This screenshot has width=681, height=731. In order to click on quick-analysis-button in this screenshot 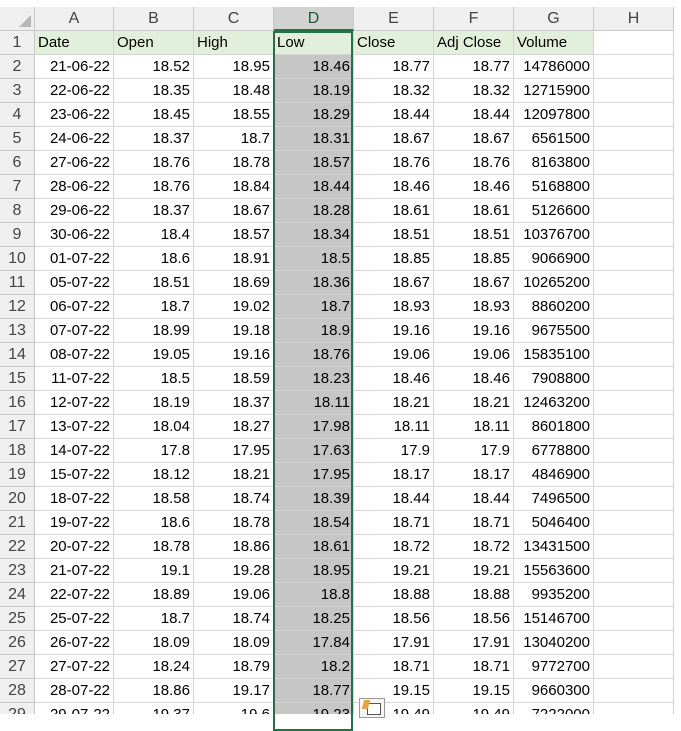, I will do `click(372, 708)`.